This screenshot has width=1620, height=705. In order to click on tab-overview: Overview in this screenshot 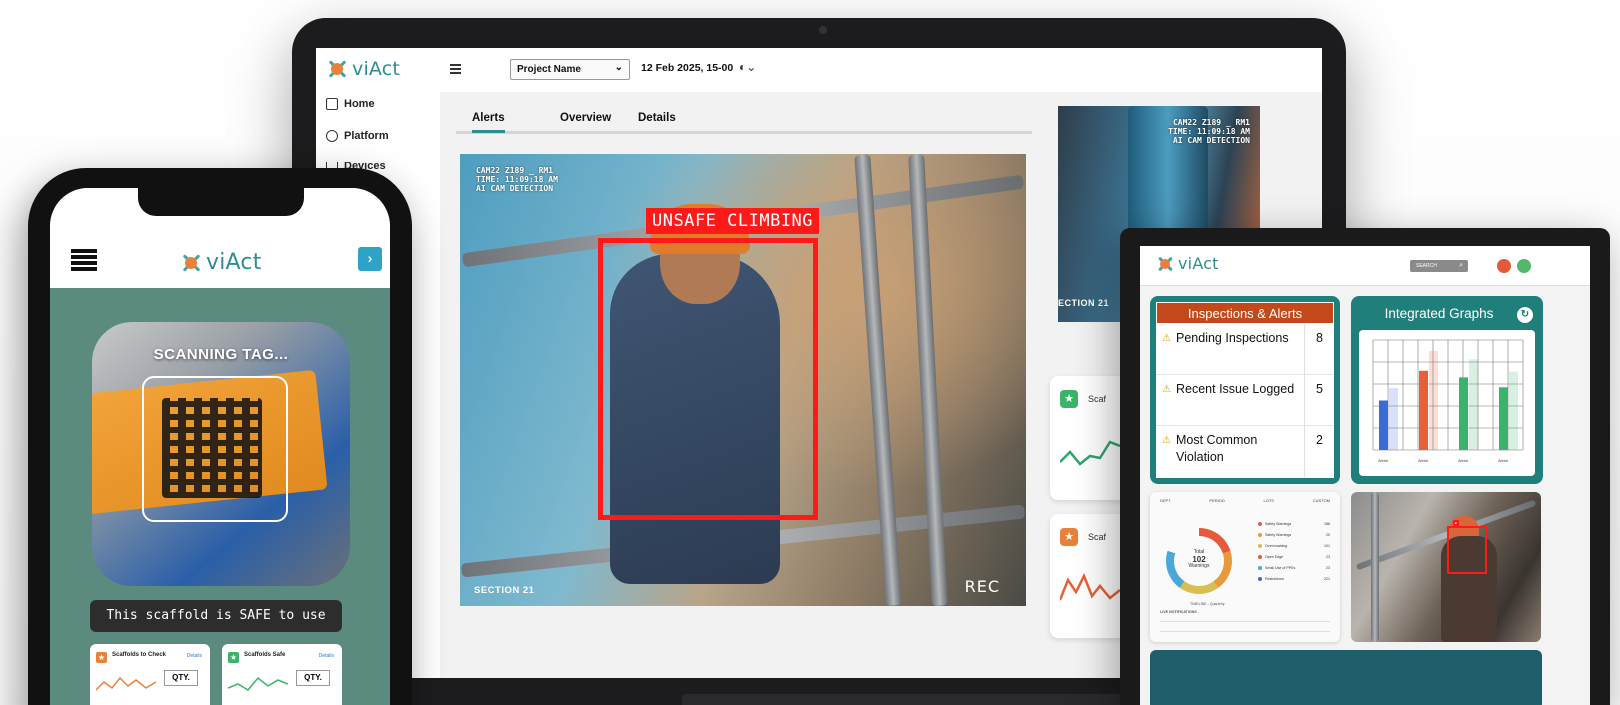, I will do `click(585, 118)`.